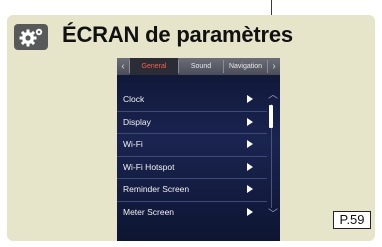 Image resolution: width=382 pixels, height=247 pixels. I want to click on tab-bar: ‹ General Sound Navigation ›, so click(198, 66).